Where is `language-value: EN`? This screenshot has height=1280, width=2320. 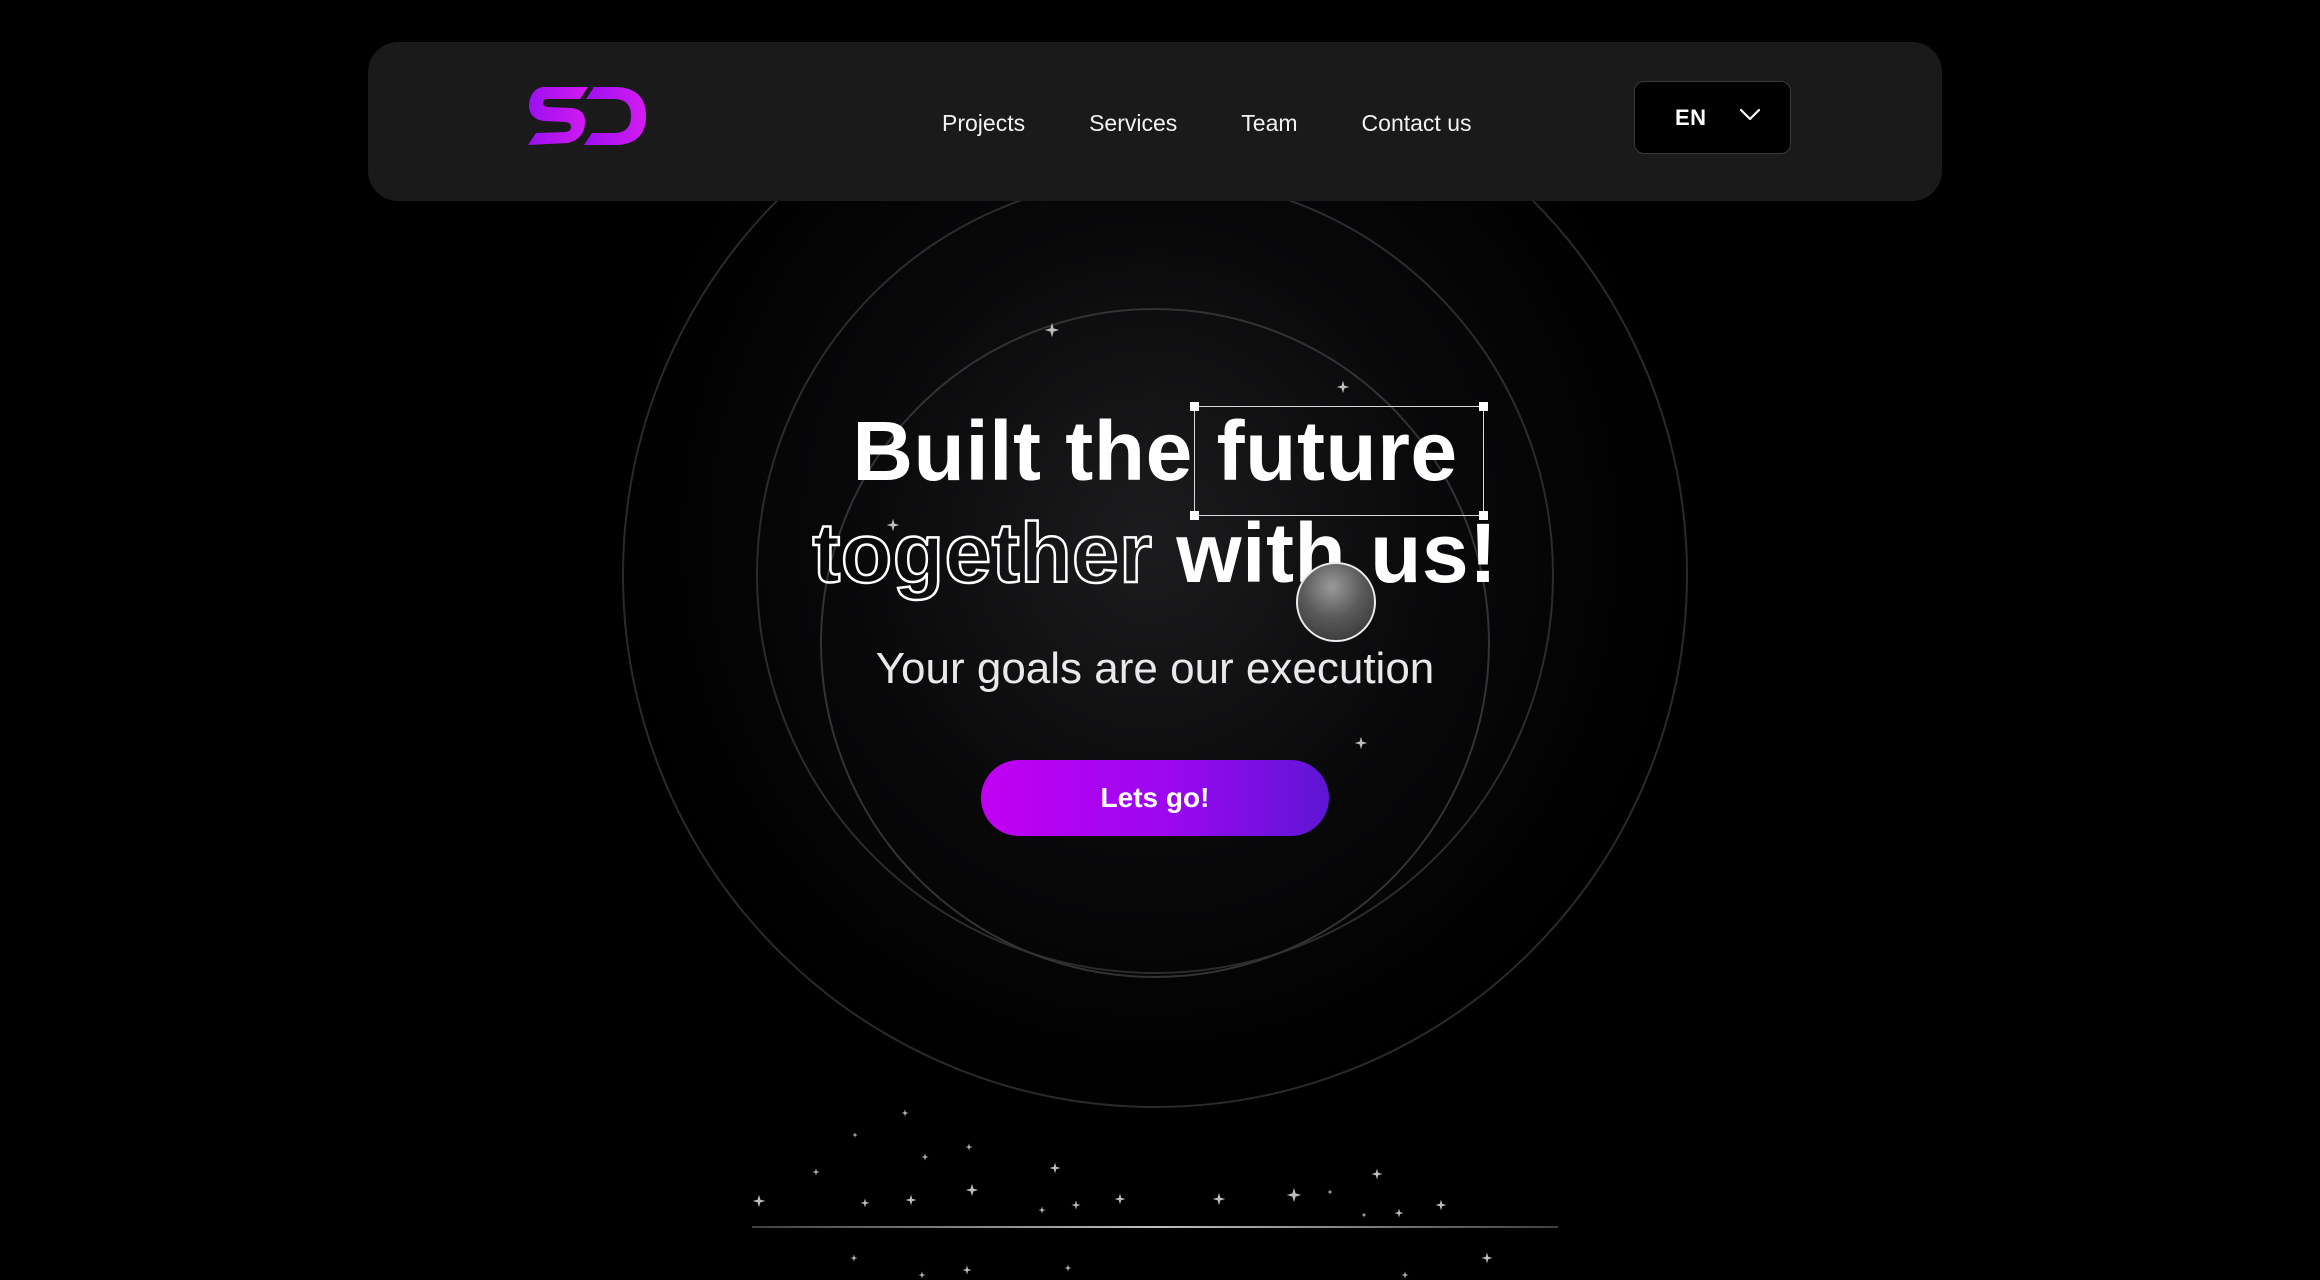
language-value: EN is located at coordinates (1691, 117).